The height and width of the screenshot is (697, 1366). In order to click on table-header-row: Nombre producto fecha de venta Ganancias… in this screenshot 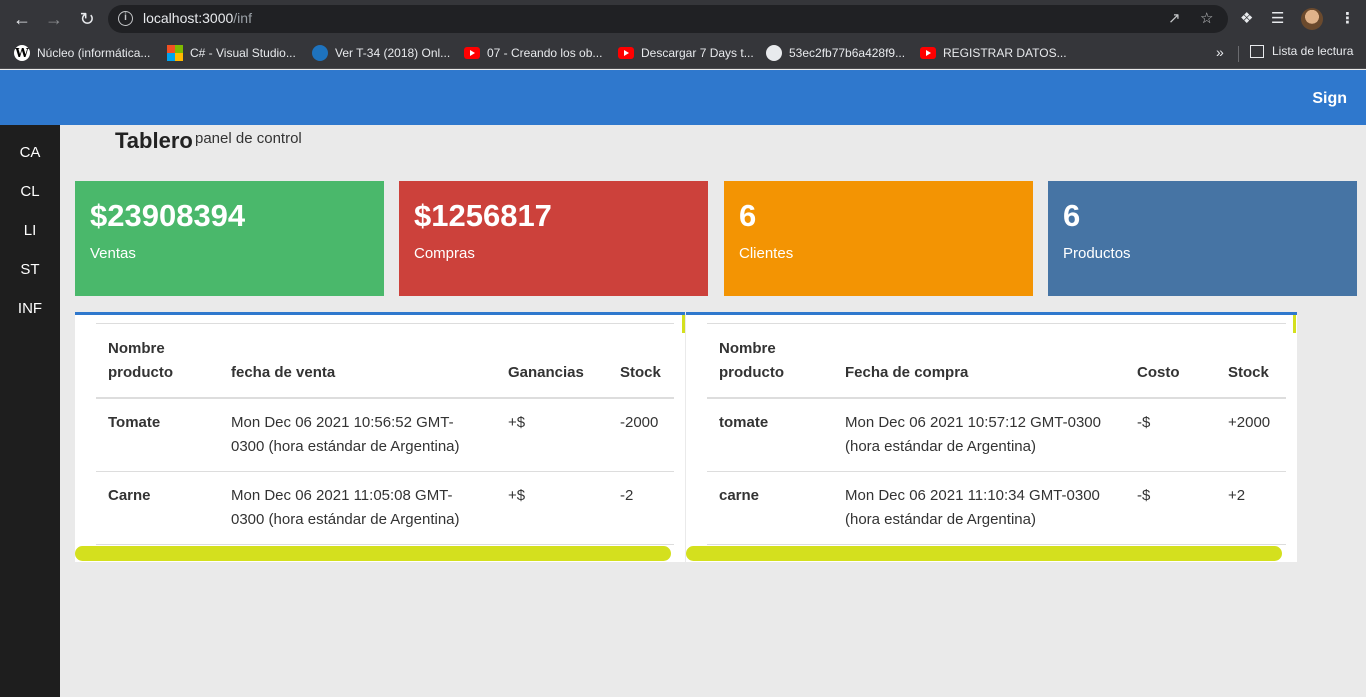, I will do `click(385, 361)`.